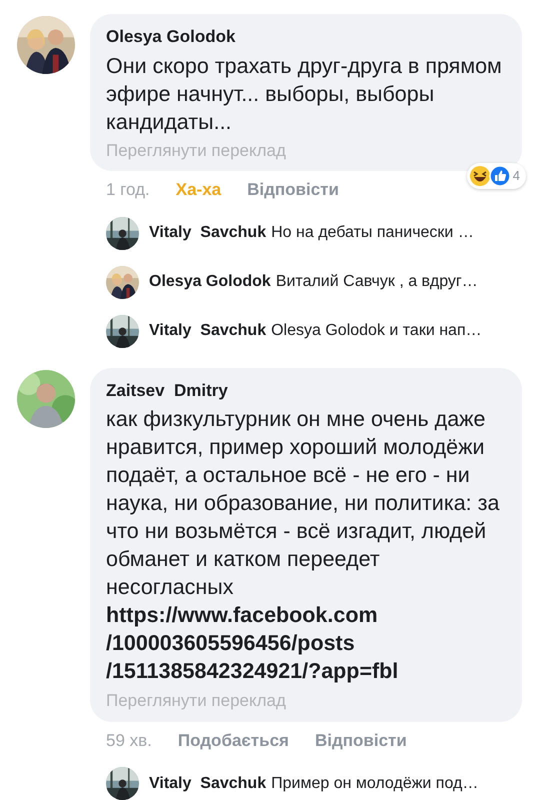  What do you see at coordinates (306, 37) in the screenshot?
I see `comment-author: Olesya Golodok` at bounding box center [306, 37].